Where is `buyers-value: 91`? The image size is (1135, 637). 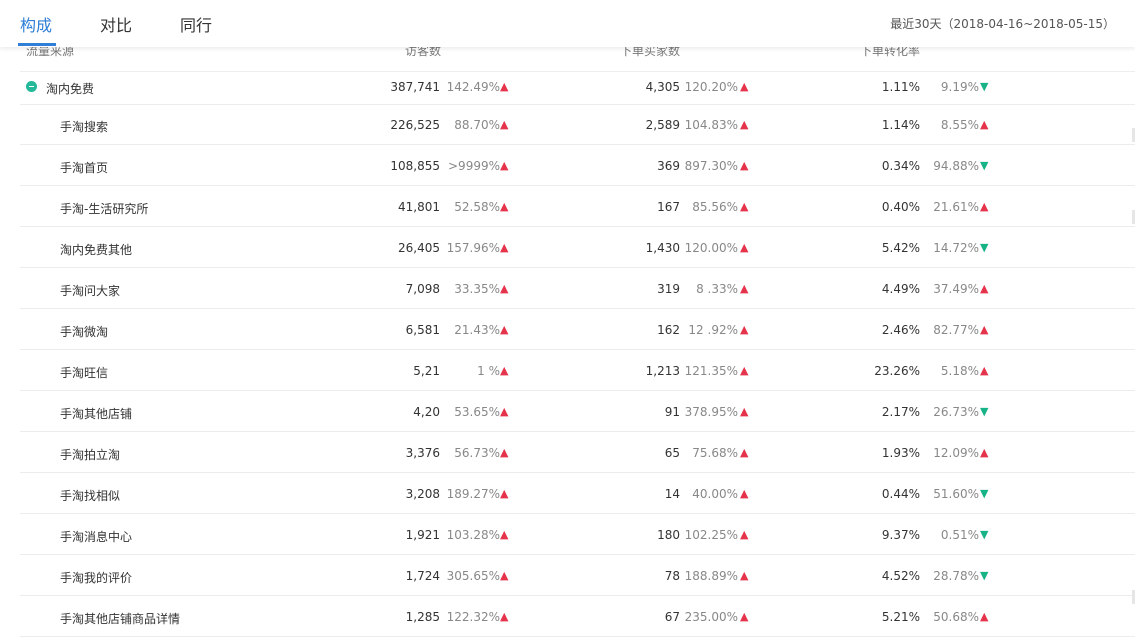
buyers-value: 91 is located at coordinates (672, 412).